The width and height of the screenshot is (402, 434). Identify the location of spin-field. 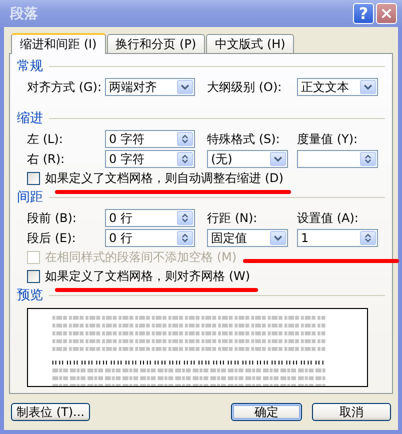
(337, 159).